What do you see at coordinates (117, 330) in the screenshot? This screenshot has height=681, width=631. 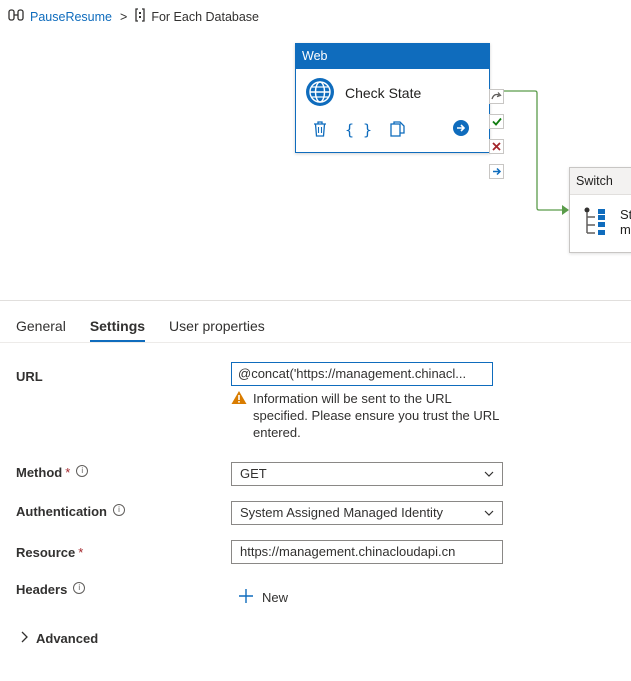 I see `tab-settings: Settings` at bounding box center [117, 330].